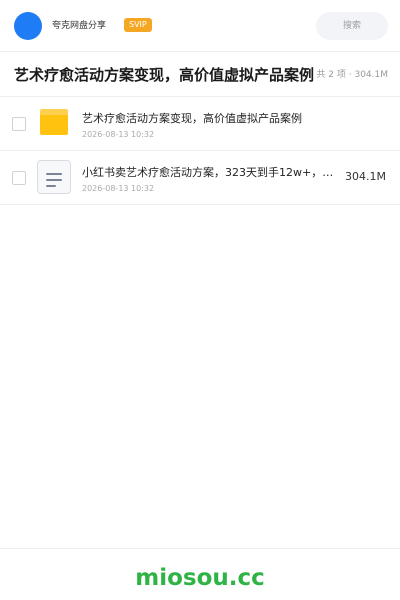 Image resolution: width=400 pixels, height=600 pixels. I want to click on site-watermark: miosou.cc, so click(200, 578).